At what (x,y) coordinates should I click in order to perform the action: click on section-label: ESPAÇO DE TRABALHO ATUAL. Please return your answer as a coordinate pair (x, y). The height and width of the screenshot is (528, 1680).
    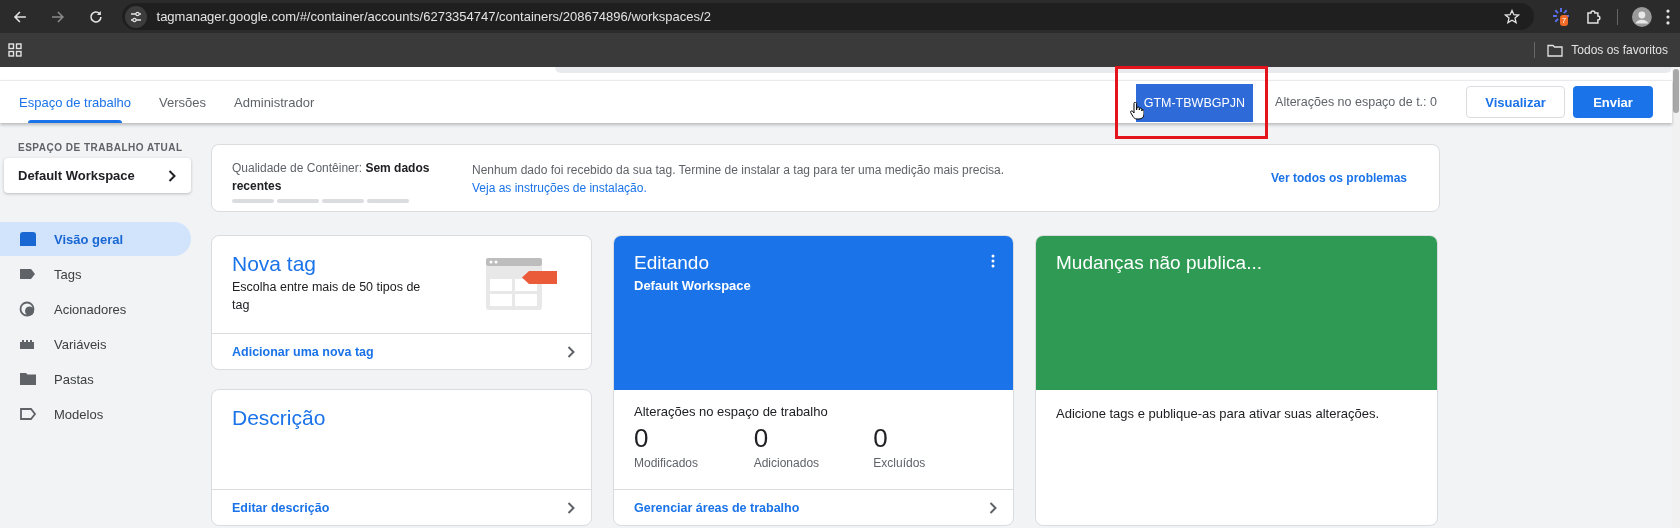
    Looking at the image, I should click on (100, 147).